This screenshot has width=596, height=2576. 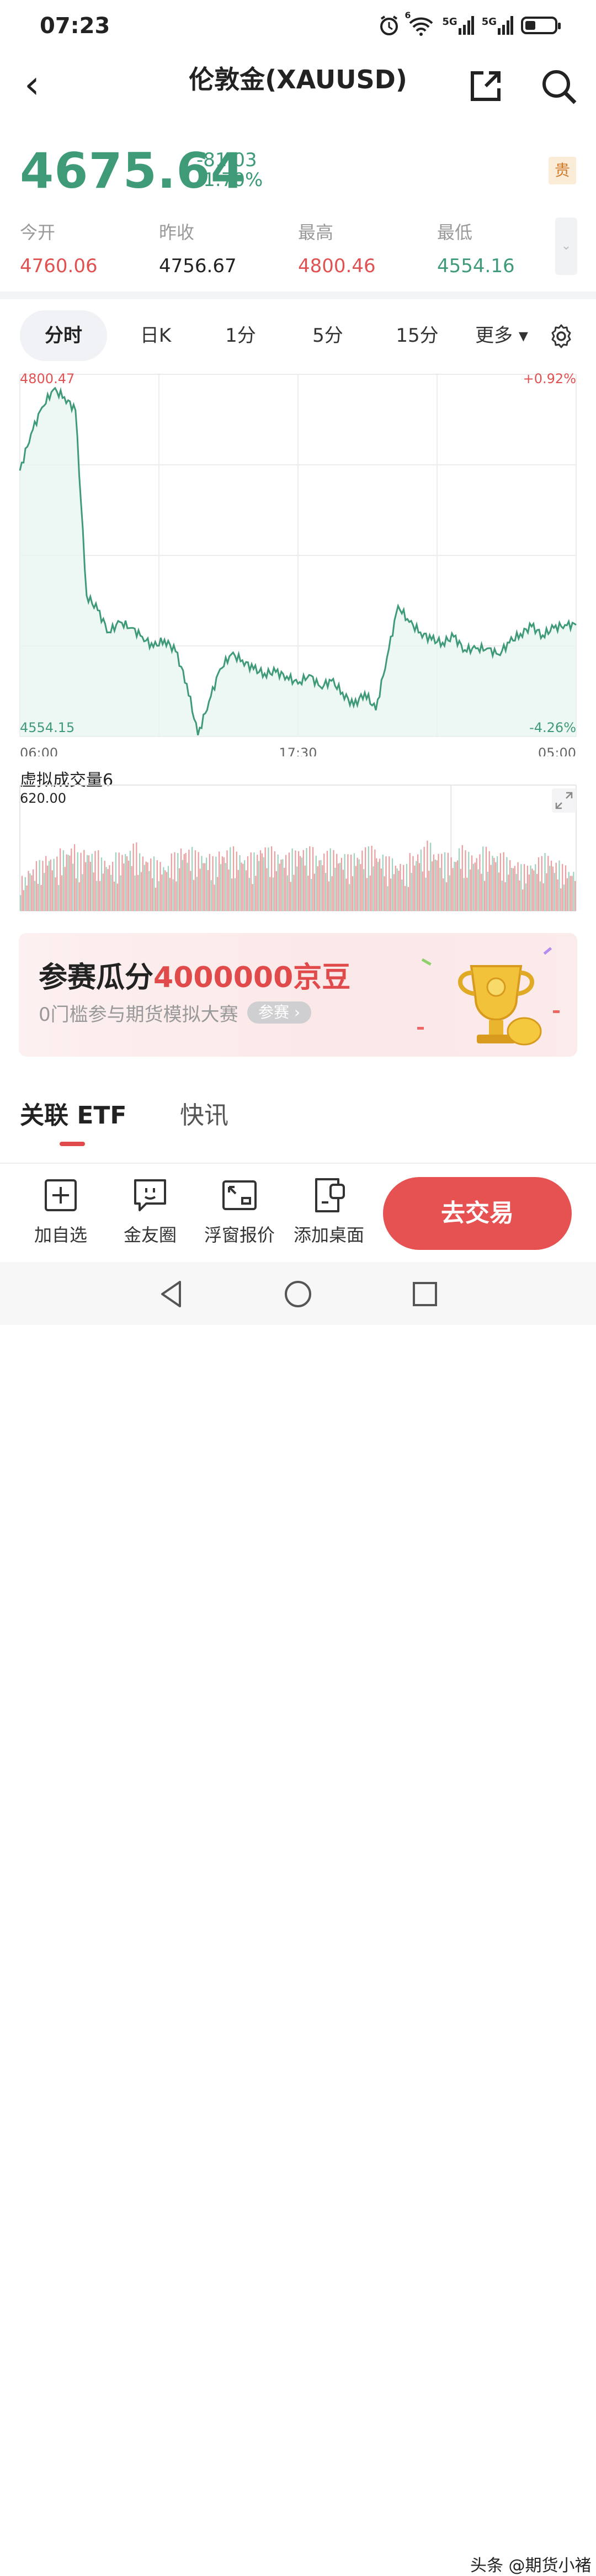 I want to click on nav-home-icon, so click(x=298, y=1294).